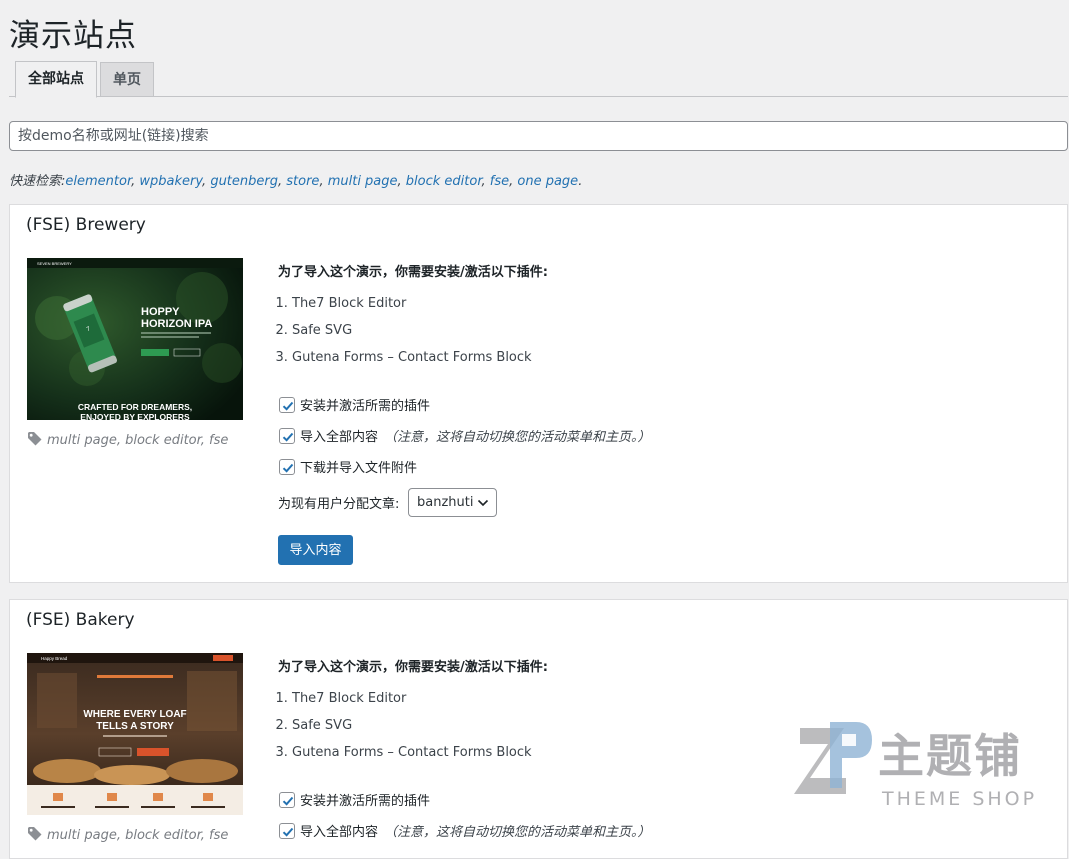 This screenshot has height=859, width=1069. What do you see at coordinates (170, 181) in the screenshot?
I see `quick-search-link-wpbakery: wpbakery` at bounding box center [170, 181].